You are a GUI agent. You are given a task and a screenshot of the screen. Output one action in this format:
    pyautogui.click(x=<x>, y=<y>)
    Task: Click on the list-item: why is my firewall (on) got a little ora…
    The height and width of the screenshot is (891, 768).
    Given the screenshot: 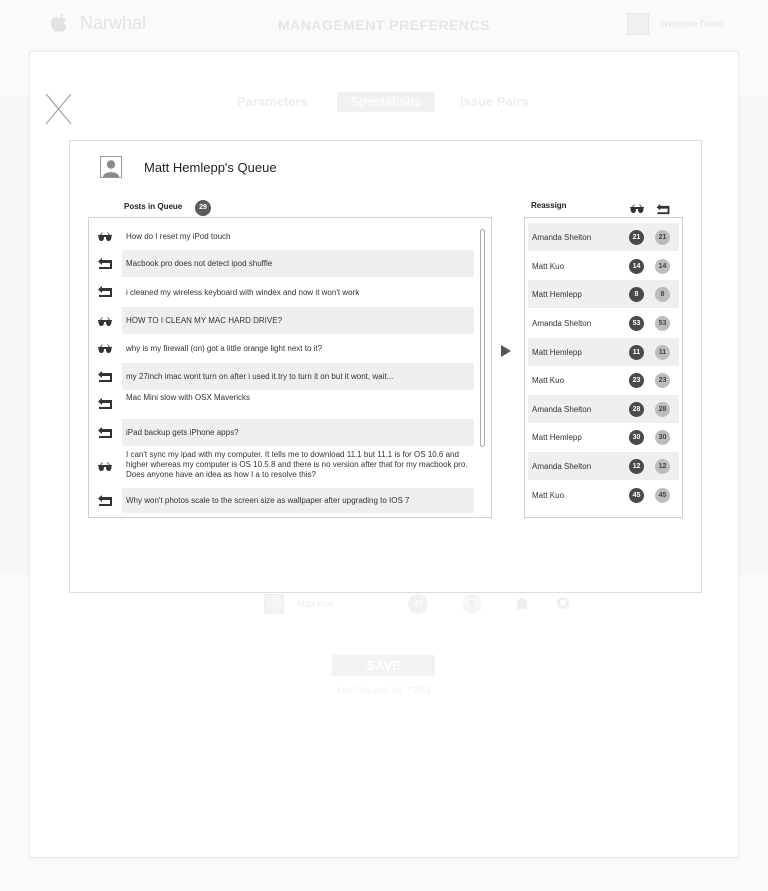 What is the action you would take?
    pyautogui.click(x=283, y=348)
    